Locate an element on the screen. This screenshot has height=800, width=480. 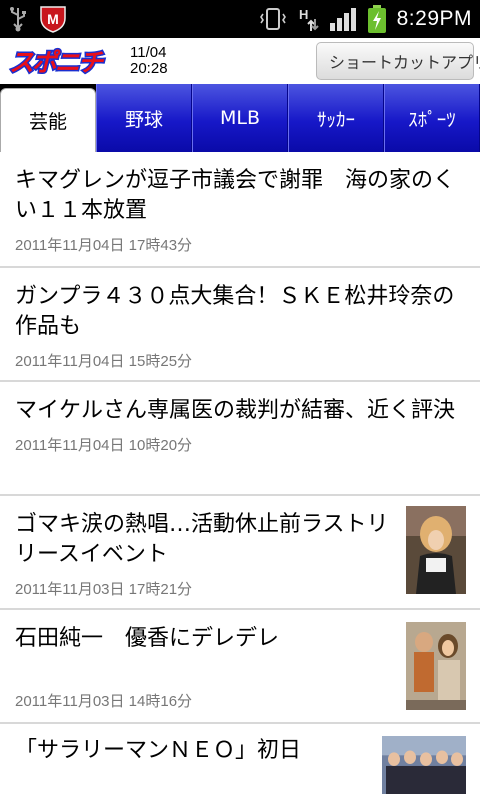
tab-geinou: 芸能 is located at coordinates (48, 120).